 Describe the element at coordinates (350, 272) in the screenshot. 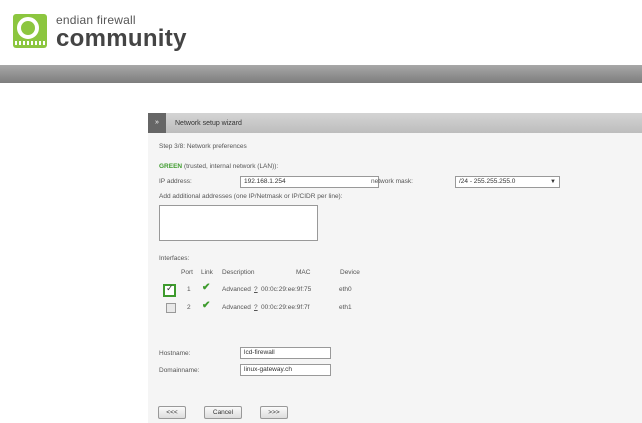

I see `column-device: Device` at that location.